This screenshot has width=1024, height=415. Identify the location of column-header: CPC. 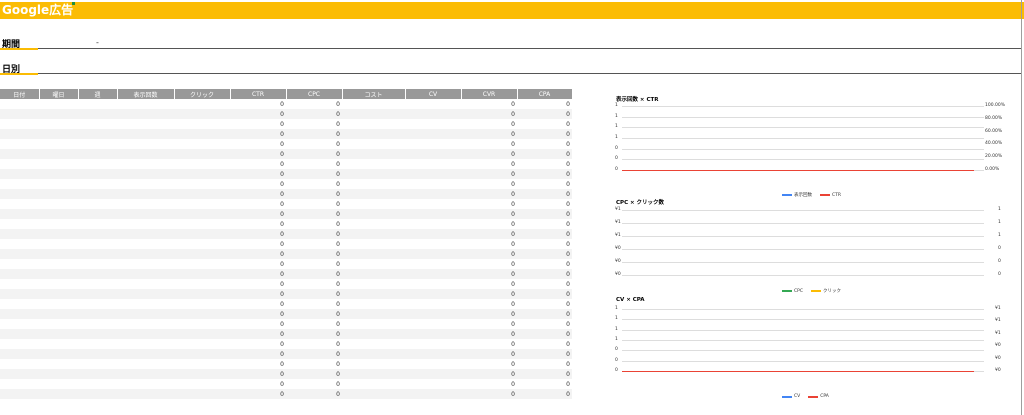
(314, 94).